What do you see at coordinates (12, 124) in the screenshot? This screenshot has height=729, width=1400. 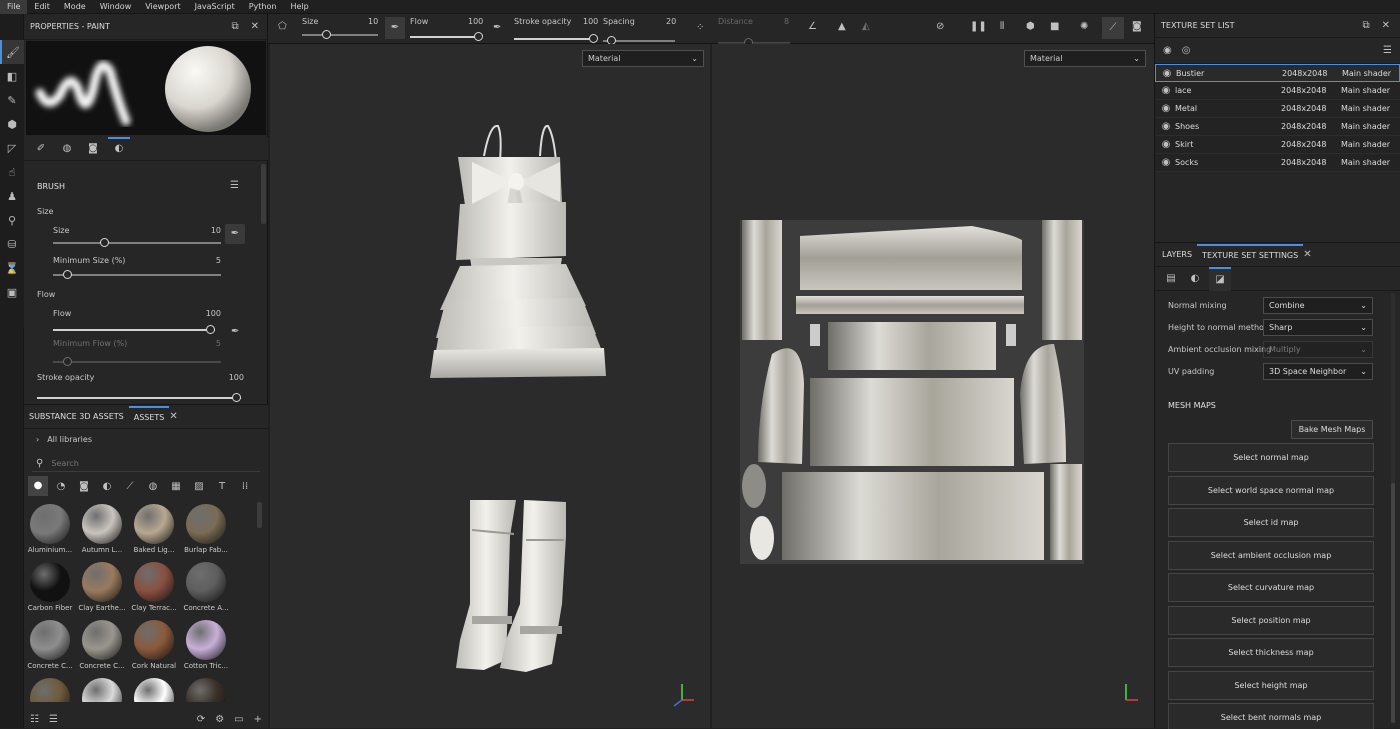 I see `geometry-fill-tool-icon: ⬢` at bounding box center [12, 124].